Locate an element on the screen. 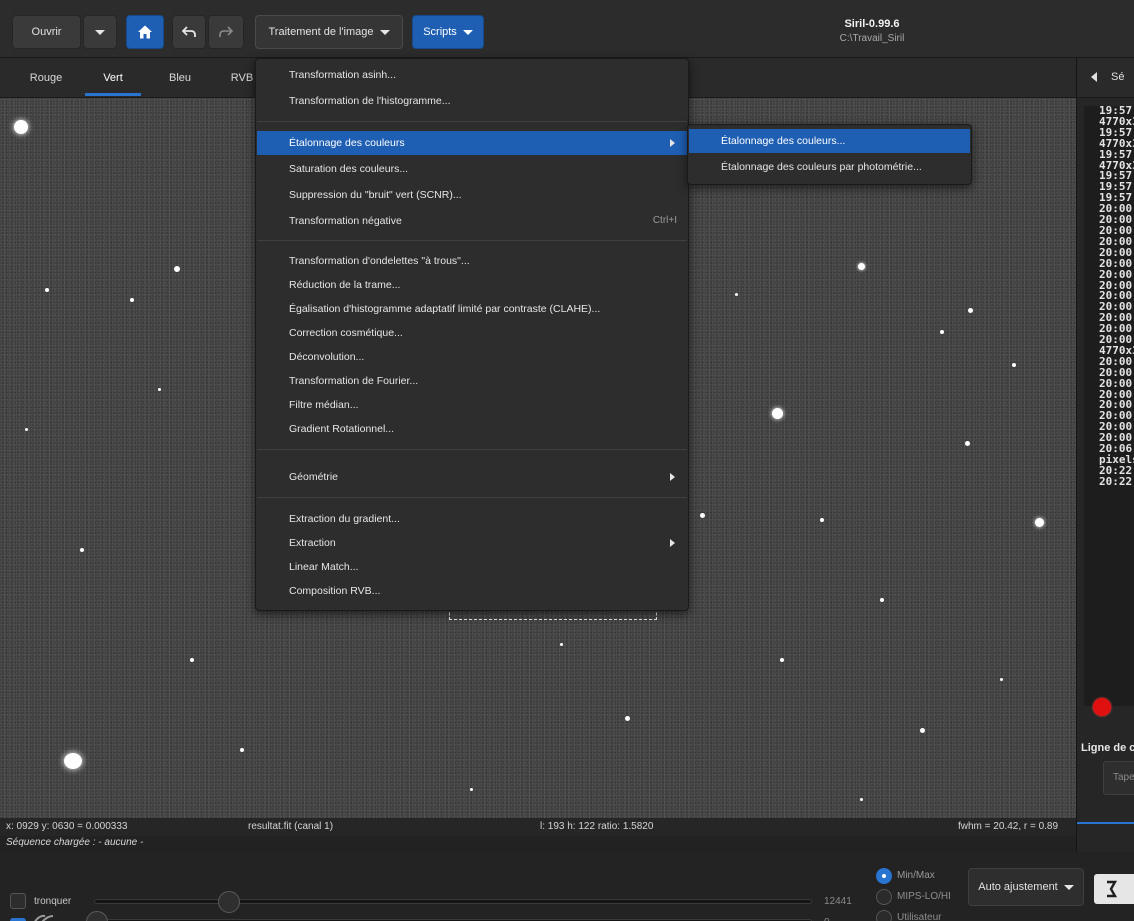 The width and height of the screenshot is (1134, 921). record-icon is located at coordinates (1102, 707).